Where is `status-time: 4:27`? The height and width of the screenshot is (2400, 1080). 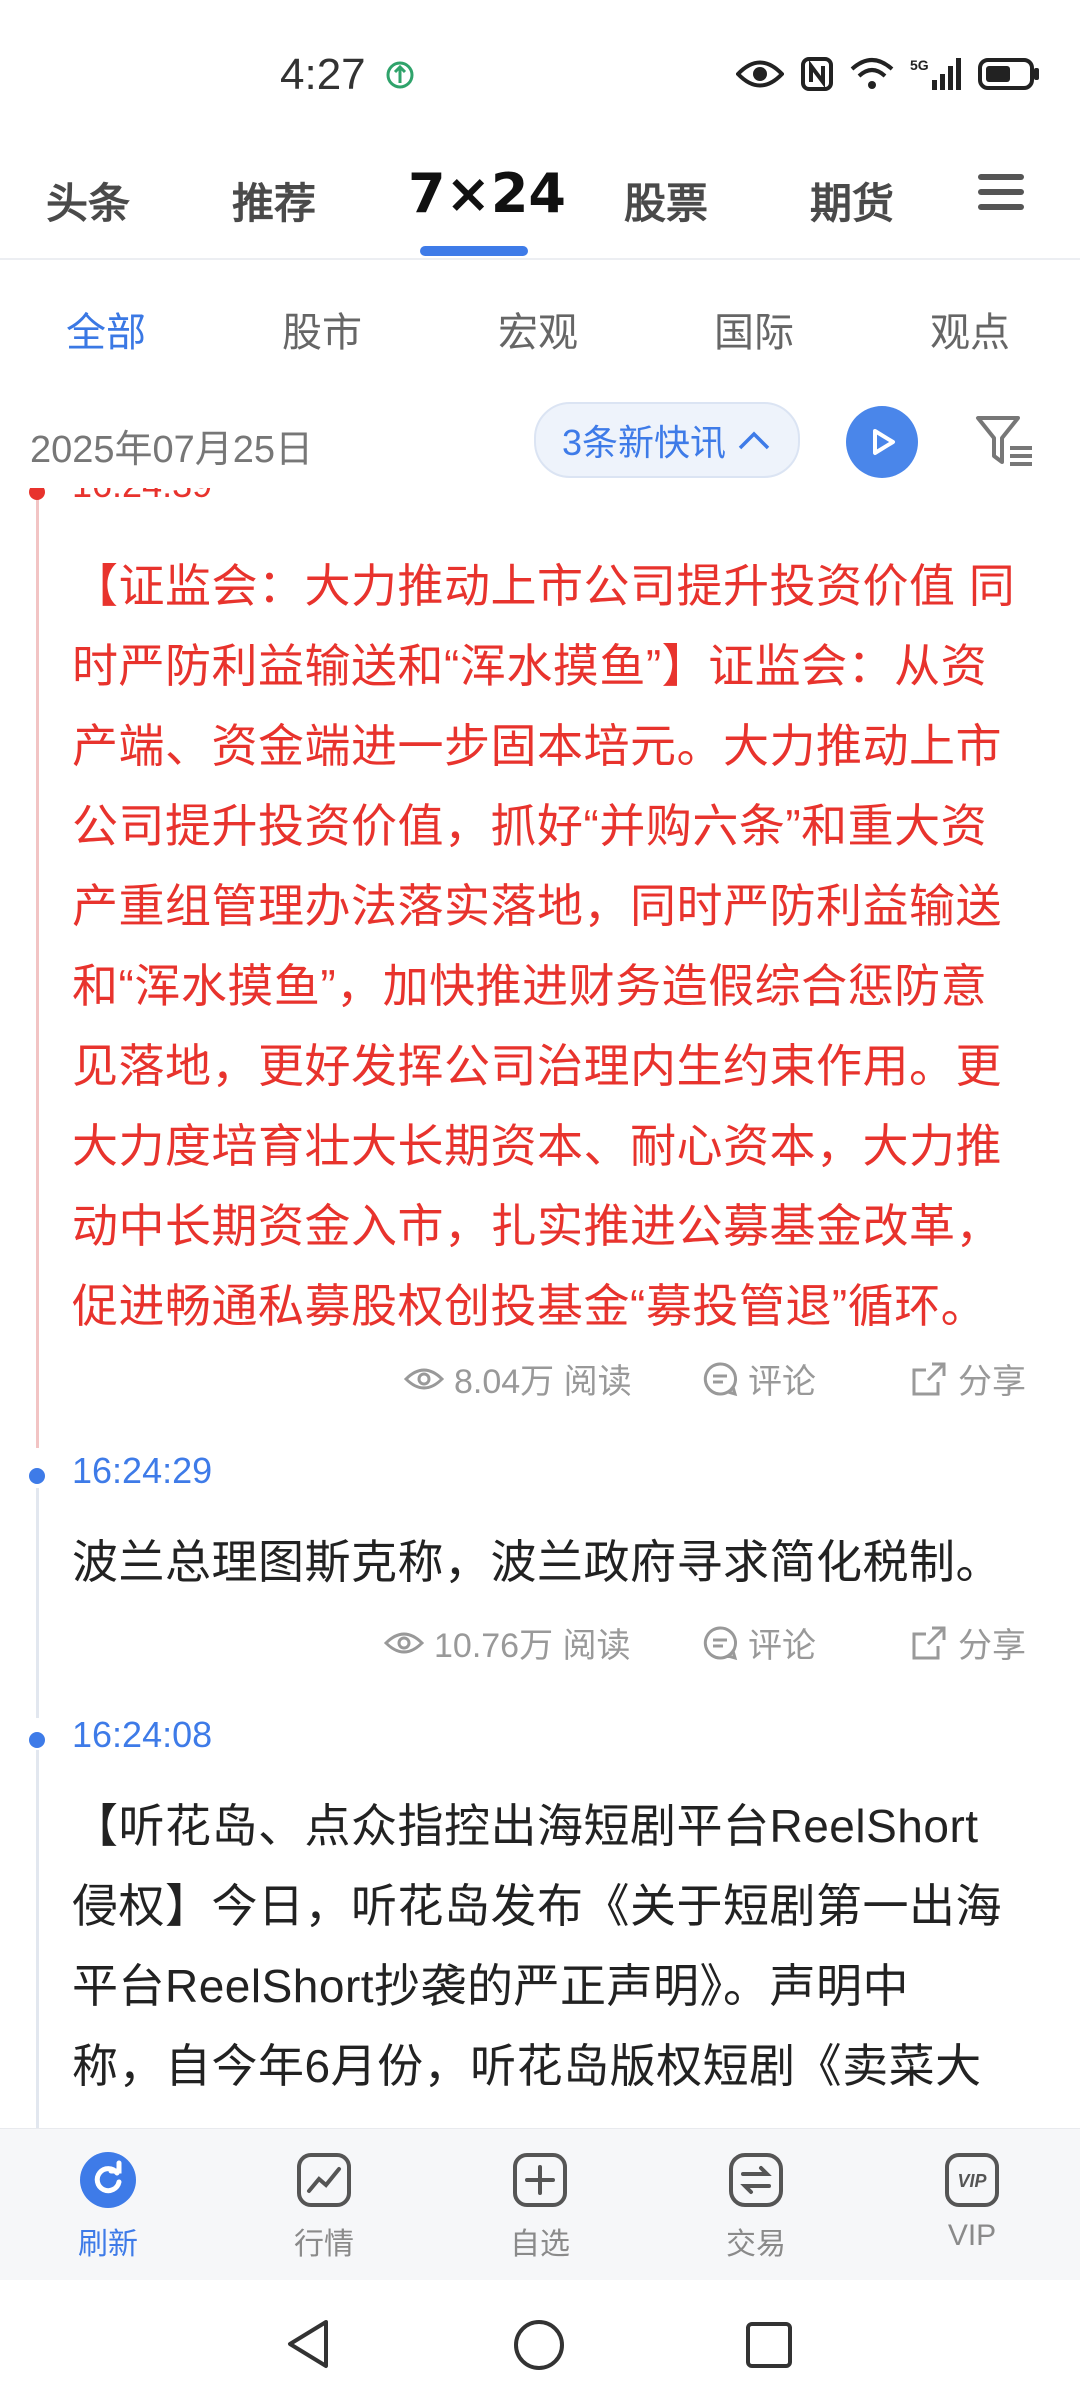
status-time: 4:27 is located at coordinates (323, 74).